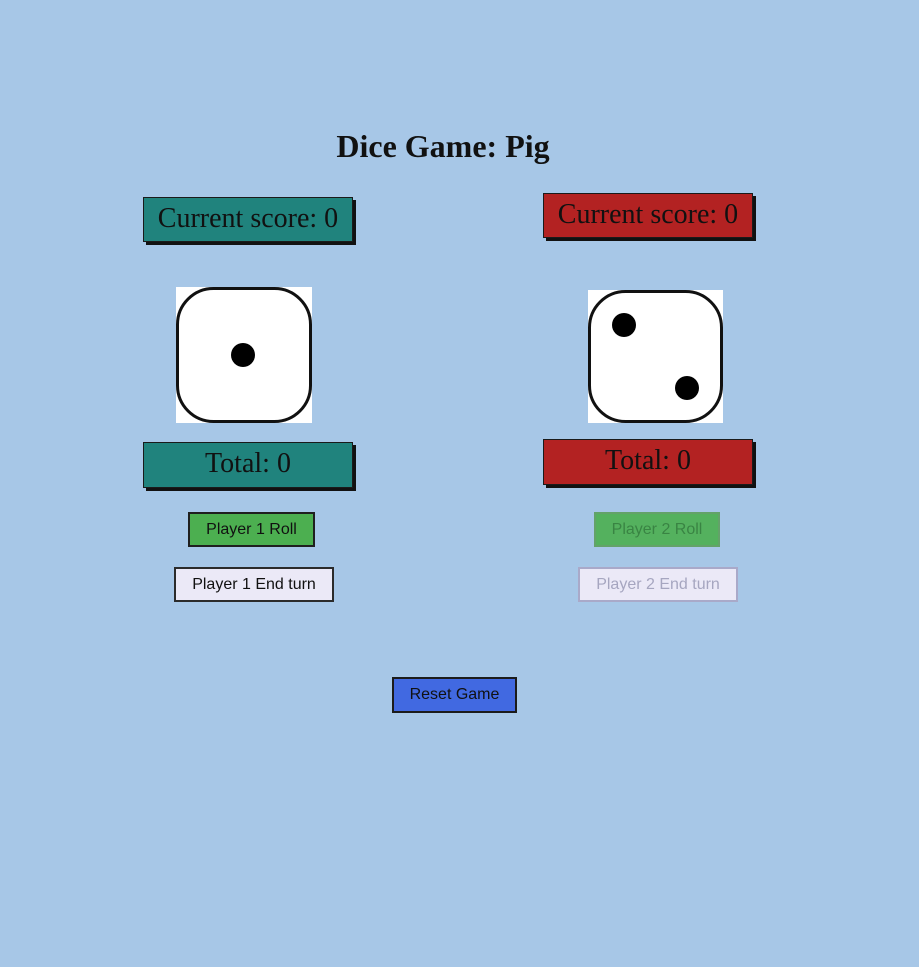 This screenshot has width=919, height=967. What do you see at coordinates (454, 695) in the screenshot?
I see `reset-game-button: Reset Game` at bounding box center [454, 695].